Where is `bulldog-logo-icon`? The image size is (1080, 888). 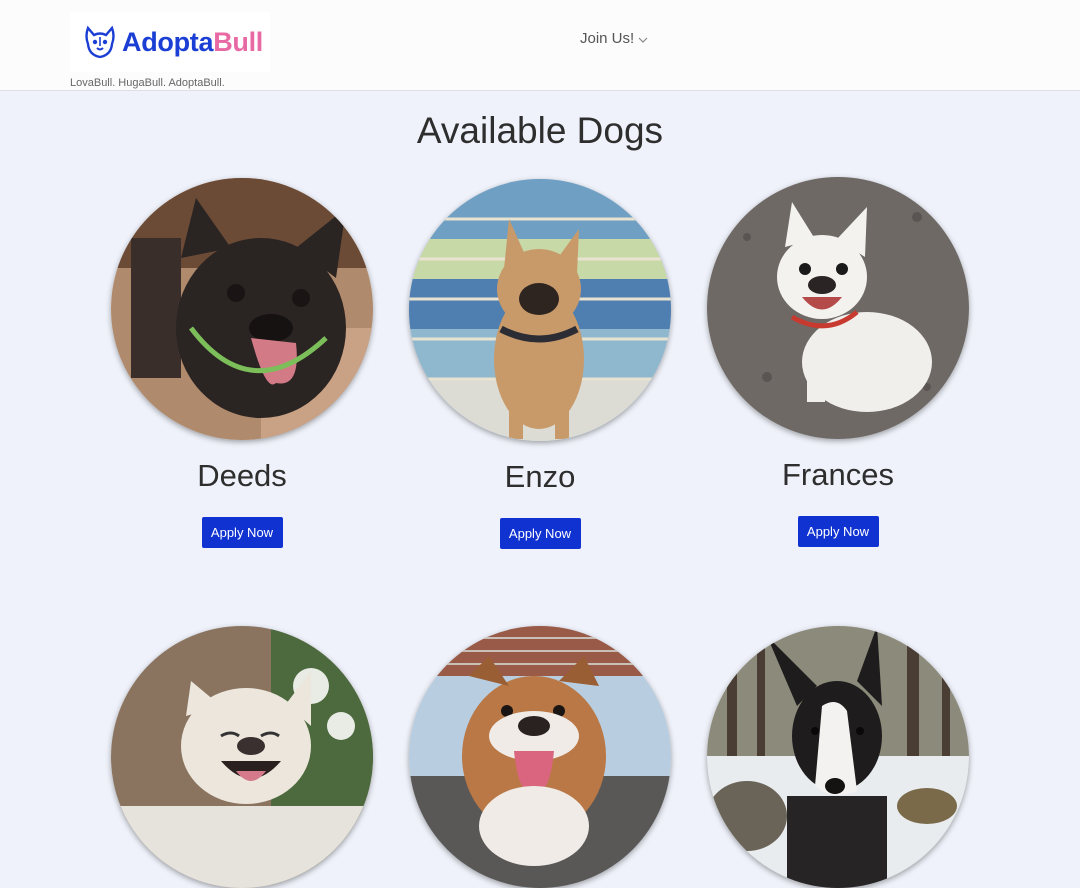
bulldog-logo-icon is located at coordinates (100, 42).